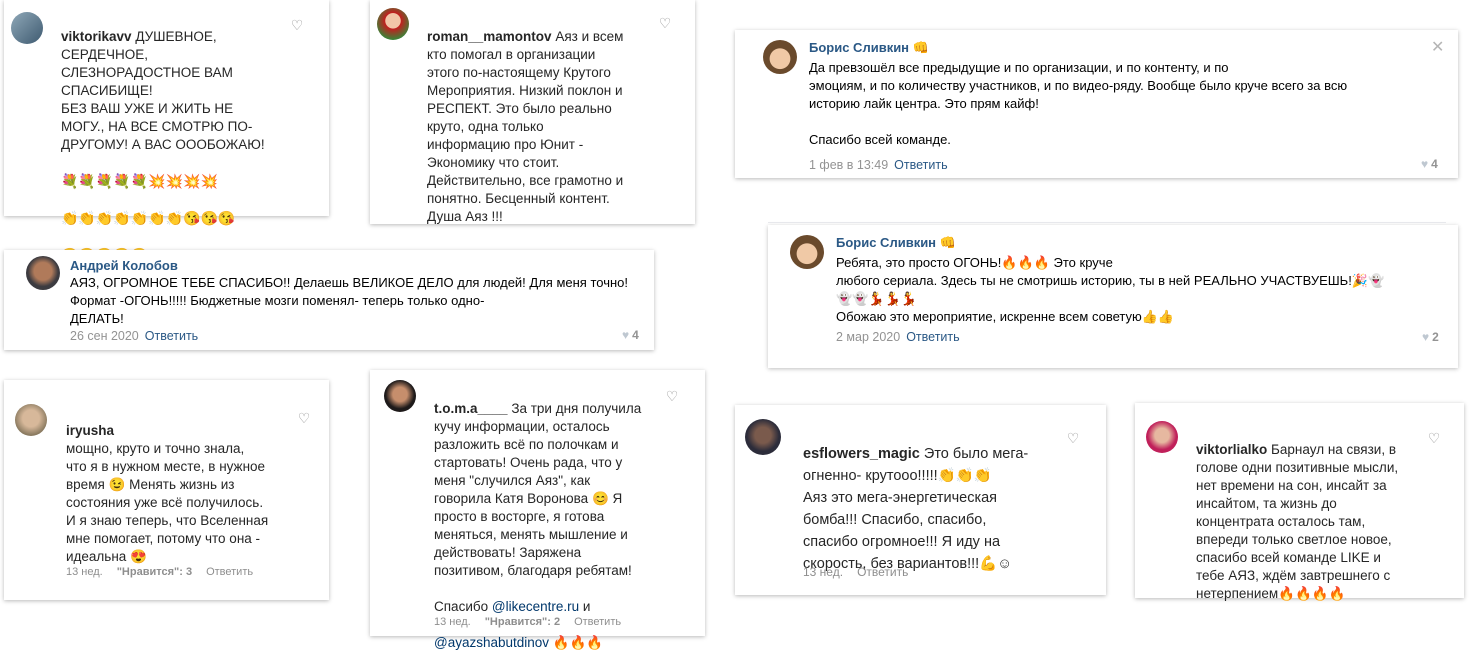  I want to click on username: viktorlialko, so click(1231, 449).